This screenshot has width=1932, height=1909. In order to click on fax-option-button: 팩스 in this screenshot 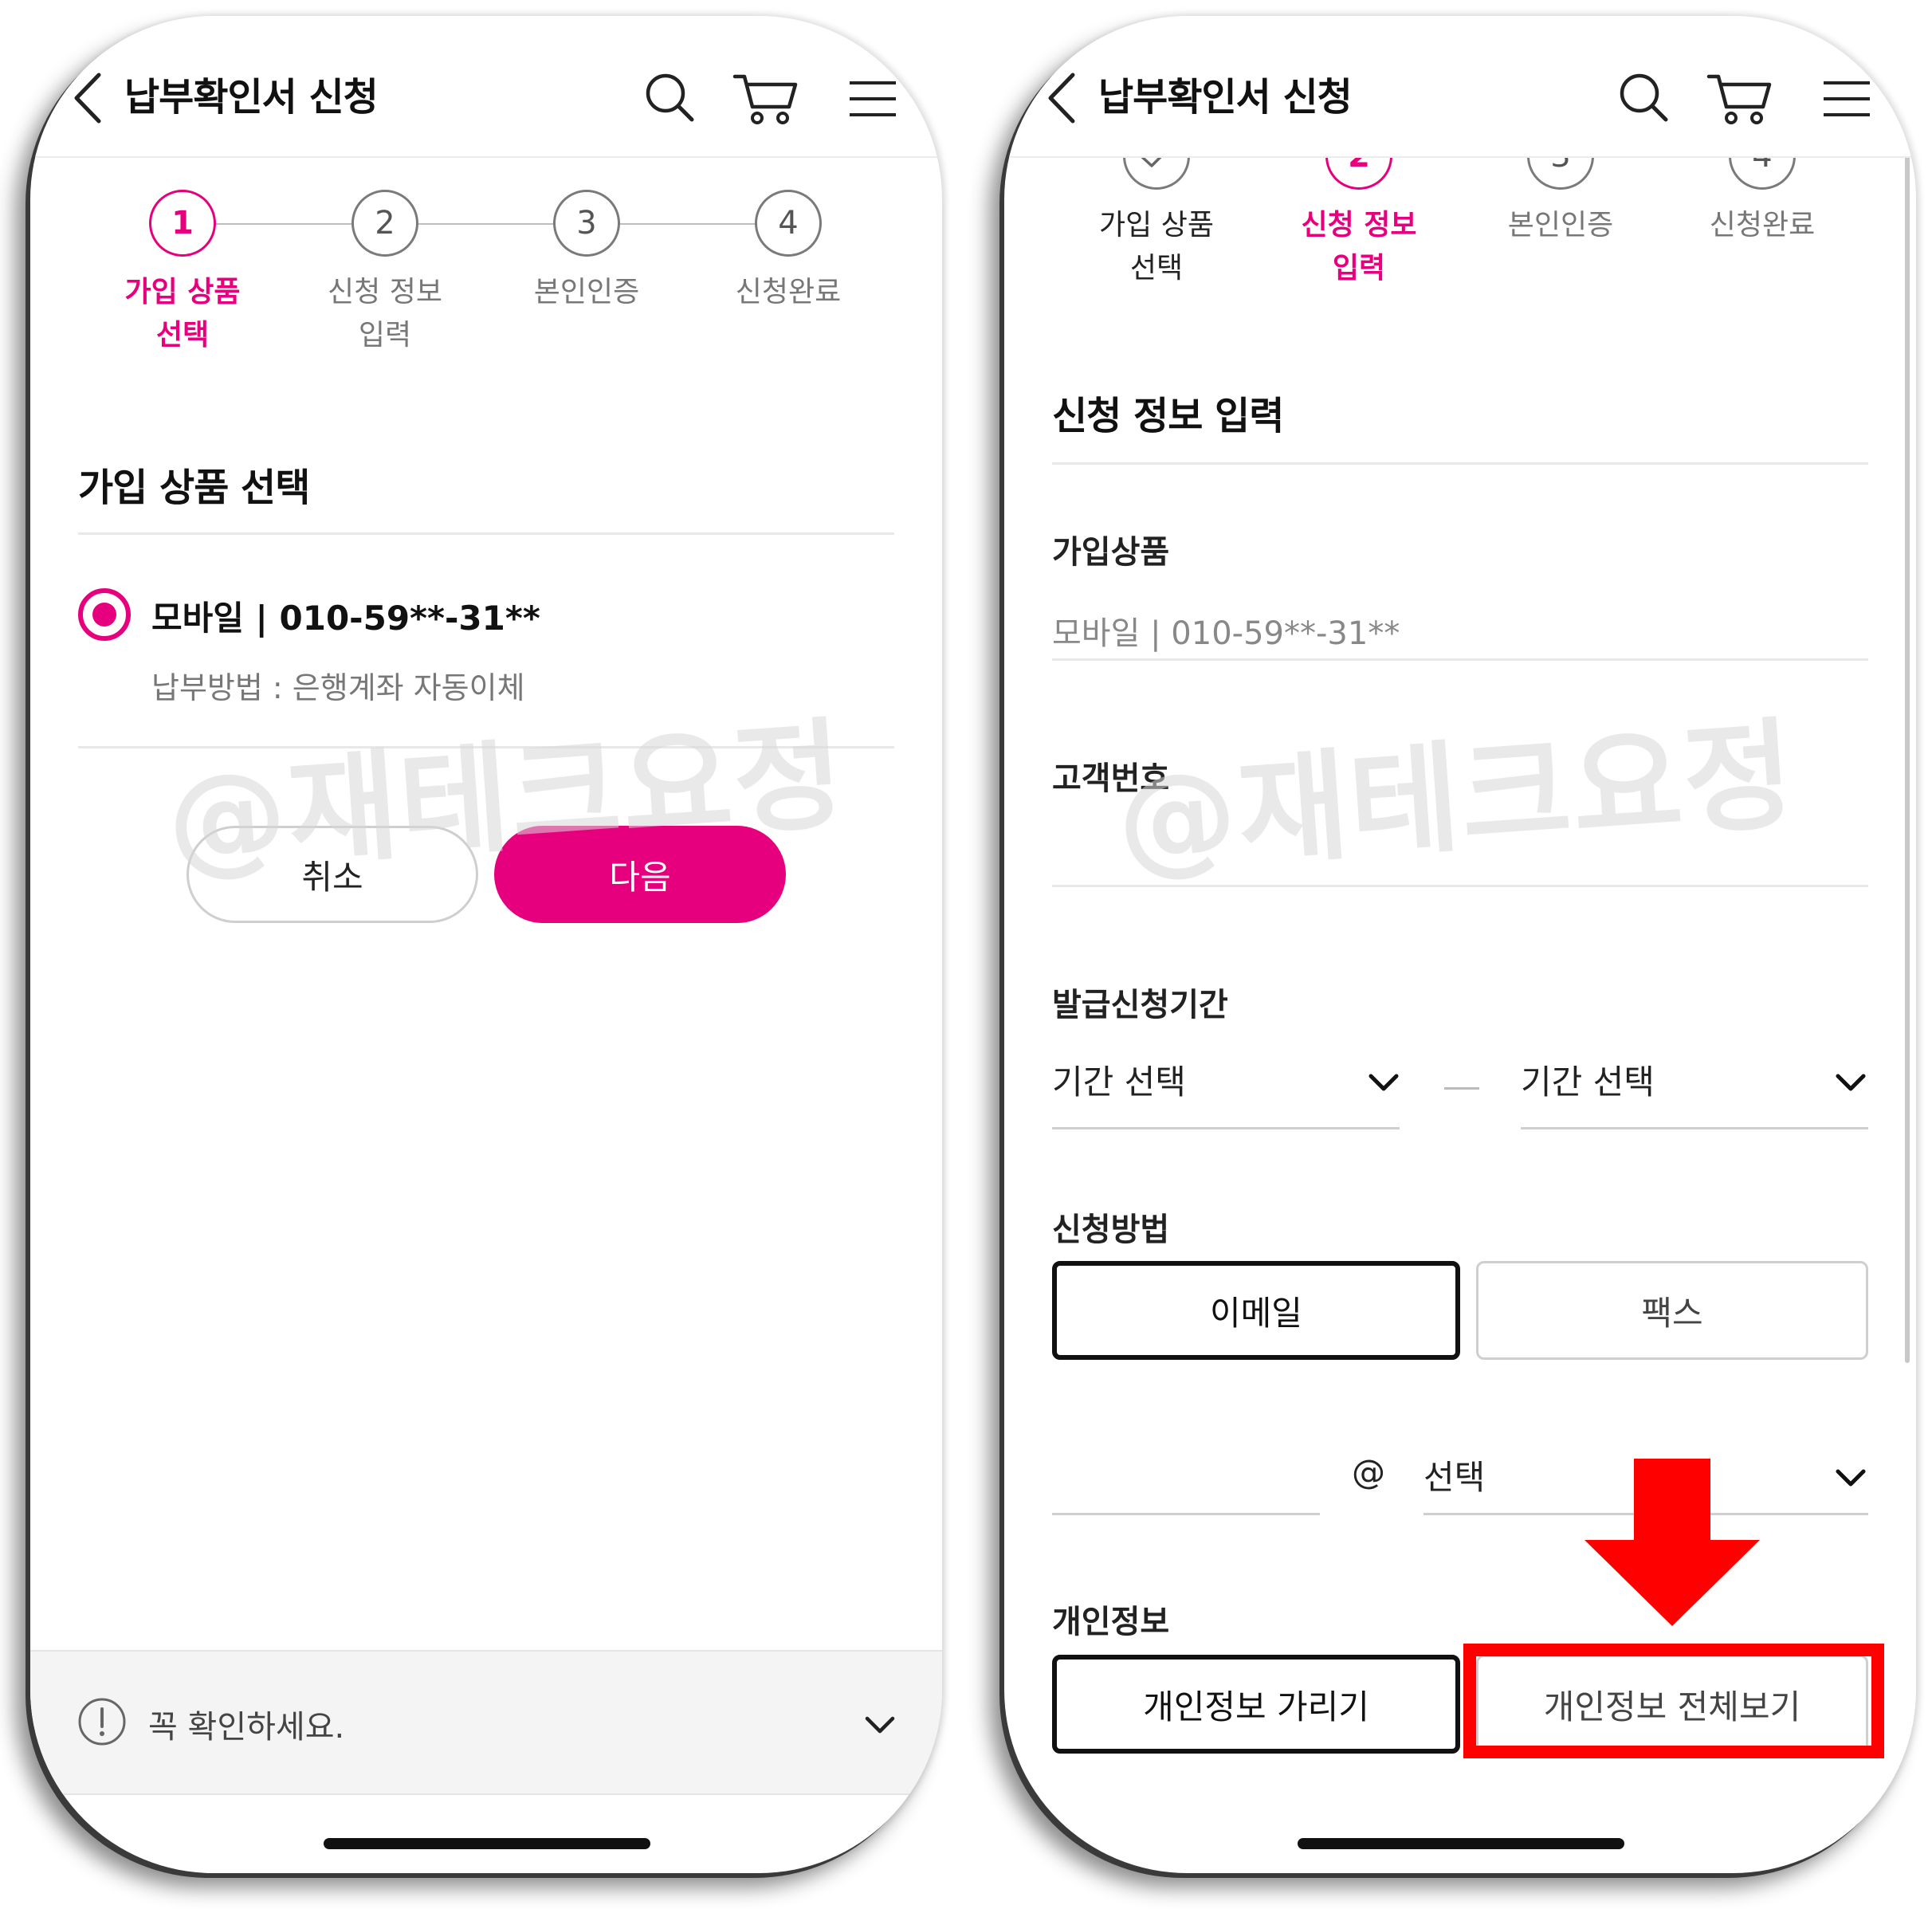, I will do `click(1672, 1310)`.